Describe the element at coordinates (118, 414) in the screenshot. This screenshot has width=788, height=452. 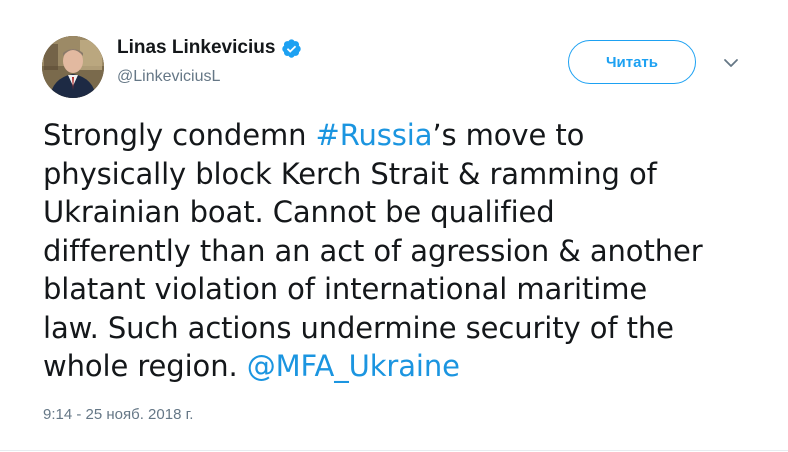
I see `tweet-timestamp: 9:14 - 25 нояб. 2018 г.` at that location.